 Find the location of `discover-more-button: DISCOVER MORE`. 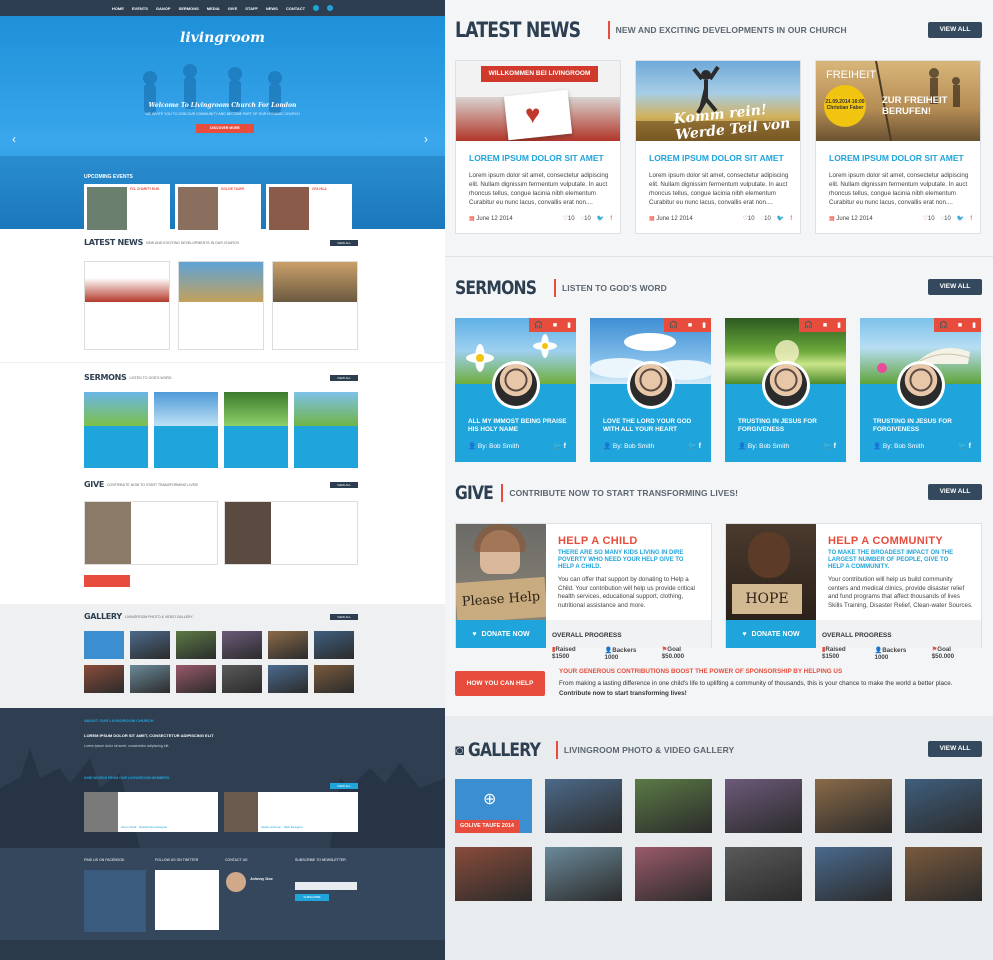

discover-more-button: DISCOVER MORE is located at coordinates (225, 128).